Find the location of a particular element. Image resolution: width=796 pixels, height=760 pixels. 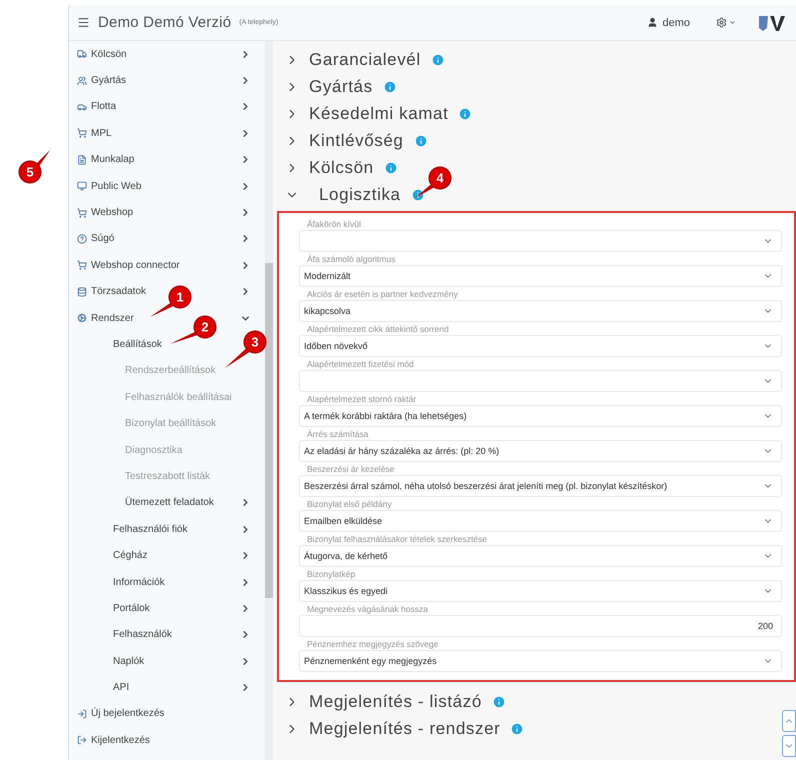

select-field: Az eladási ár hány százaléka az árrés: (pl: 20 %) is located at coordinates (540, 451).